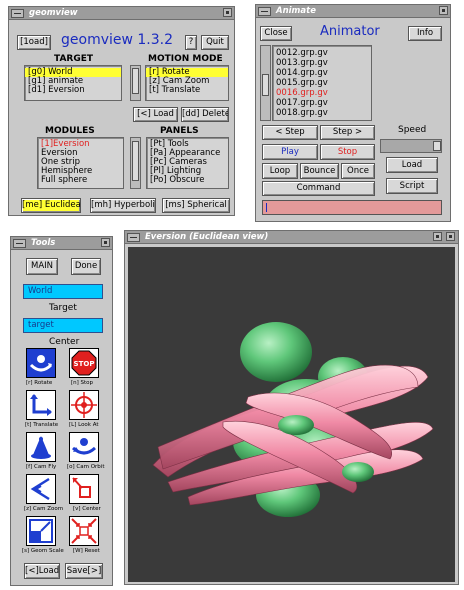 This screenshot has width=464, height=590. I want to click on cam-fly-icon, so click(41, 447).